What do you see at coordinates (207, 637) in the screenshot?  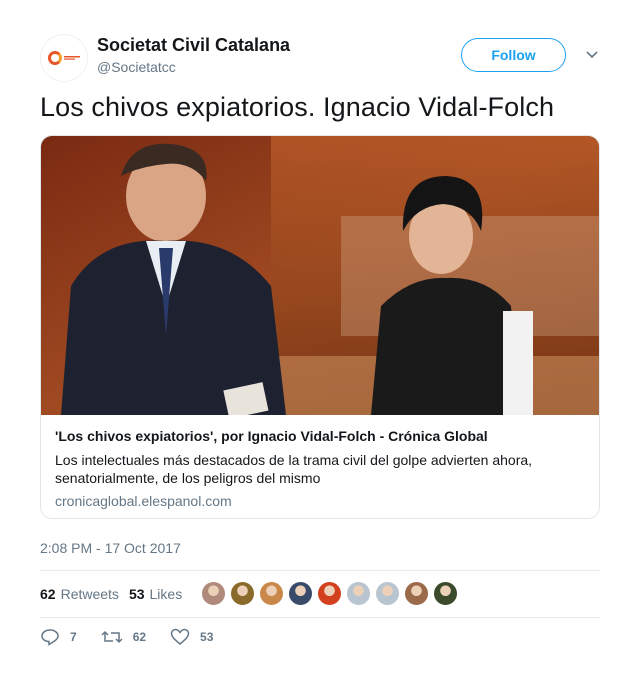 I see `like-count: 53` at bounding box center [207, 637].